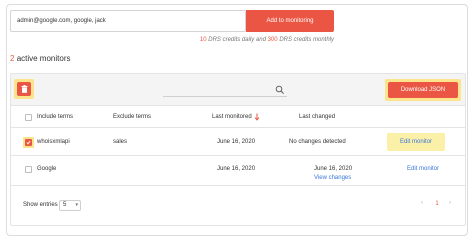 Image resolution: width=474 pixels, height=242 pixels. Describe the element at coordinates (272, 40) in the screenshot. I see `monthly-credits-count: 300` at that location.